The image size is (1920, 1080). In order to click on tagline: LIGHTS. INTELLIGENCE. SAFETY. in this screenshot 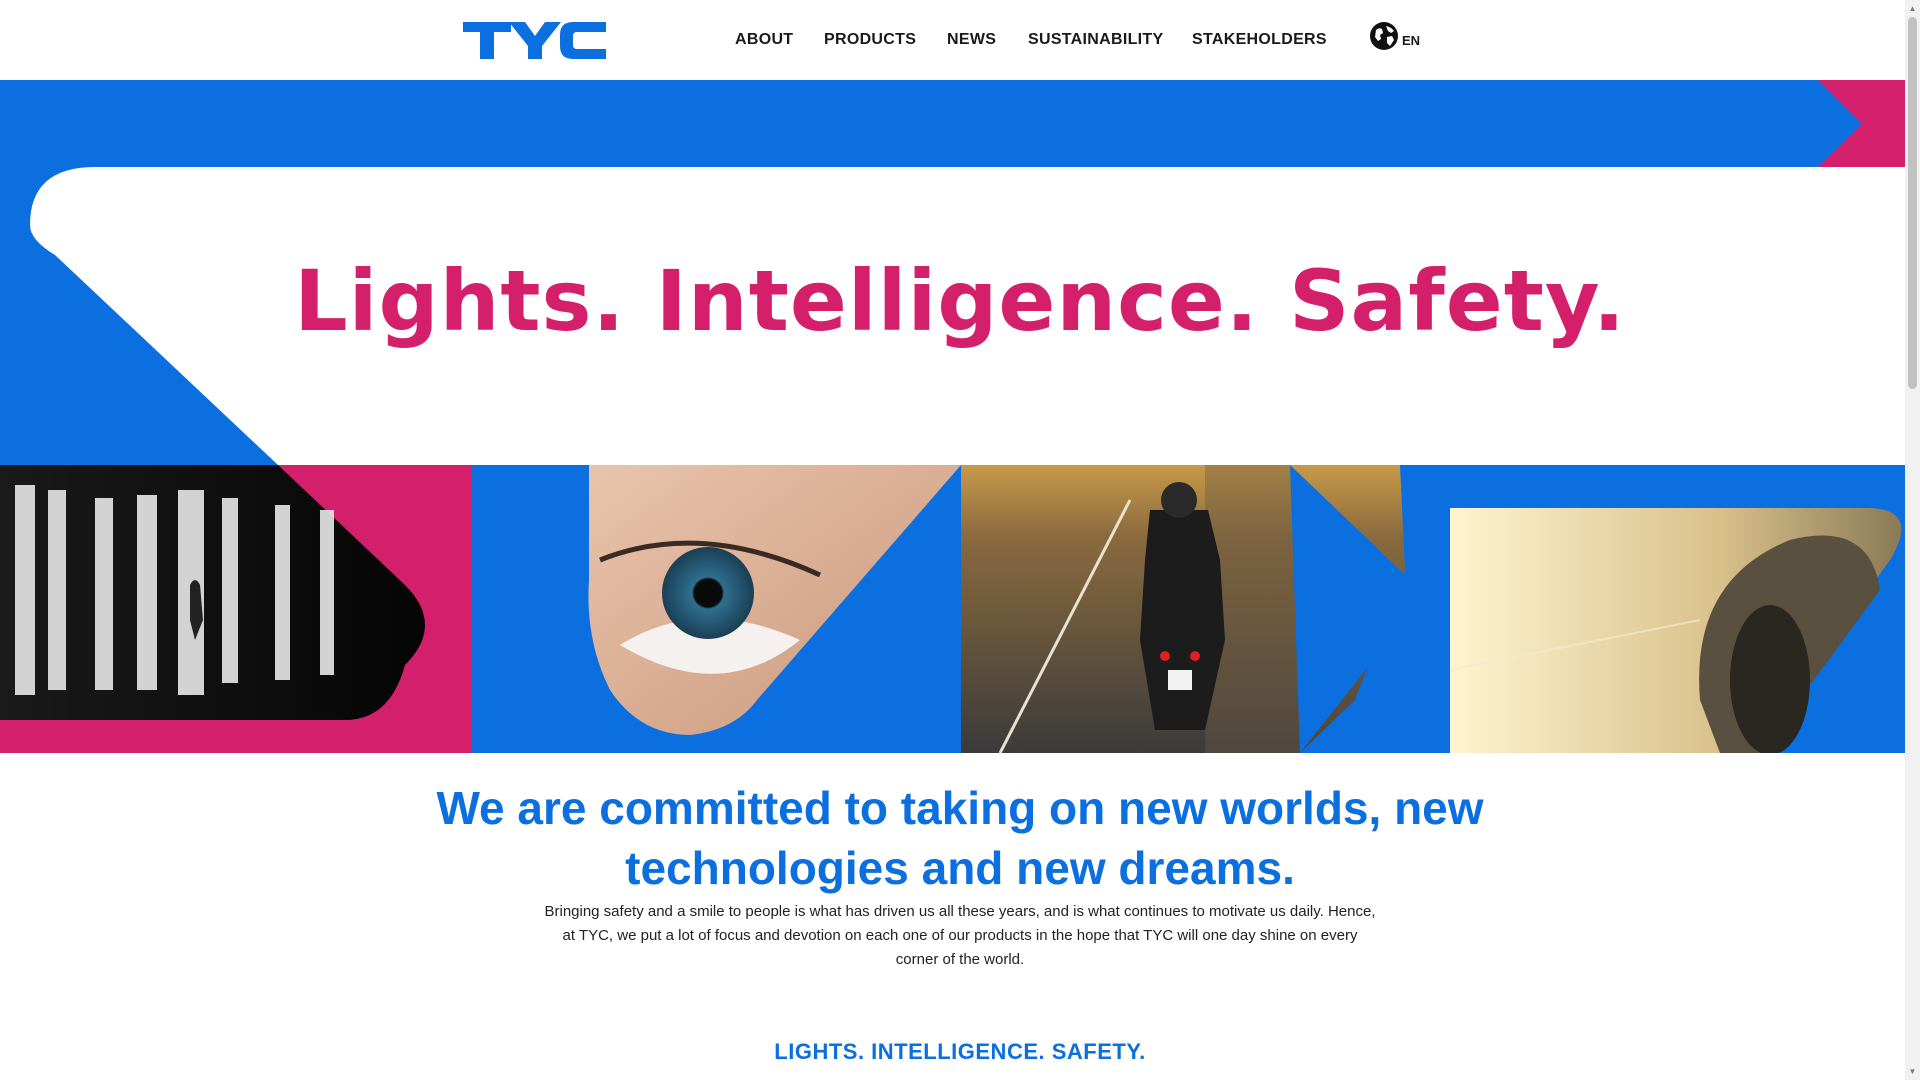, I will do `click(960, 1051)`.